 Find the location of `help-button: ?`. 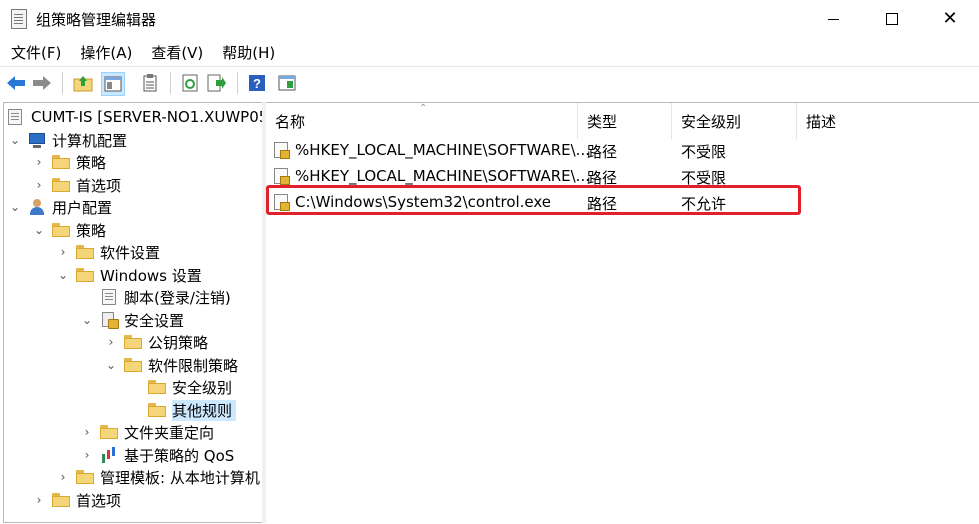

help-button: ? is located at coordinates (257, 83).